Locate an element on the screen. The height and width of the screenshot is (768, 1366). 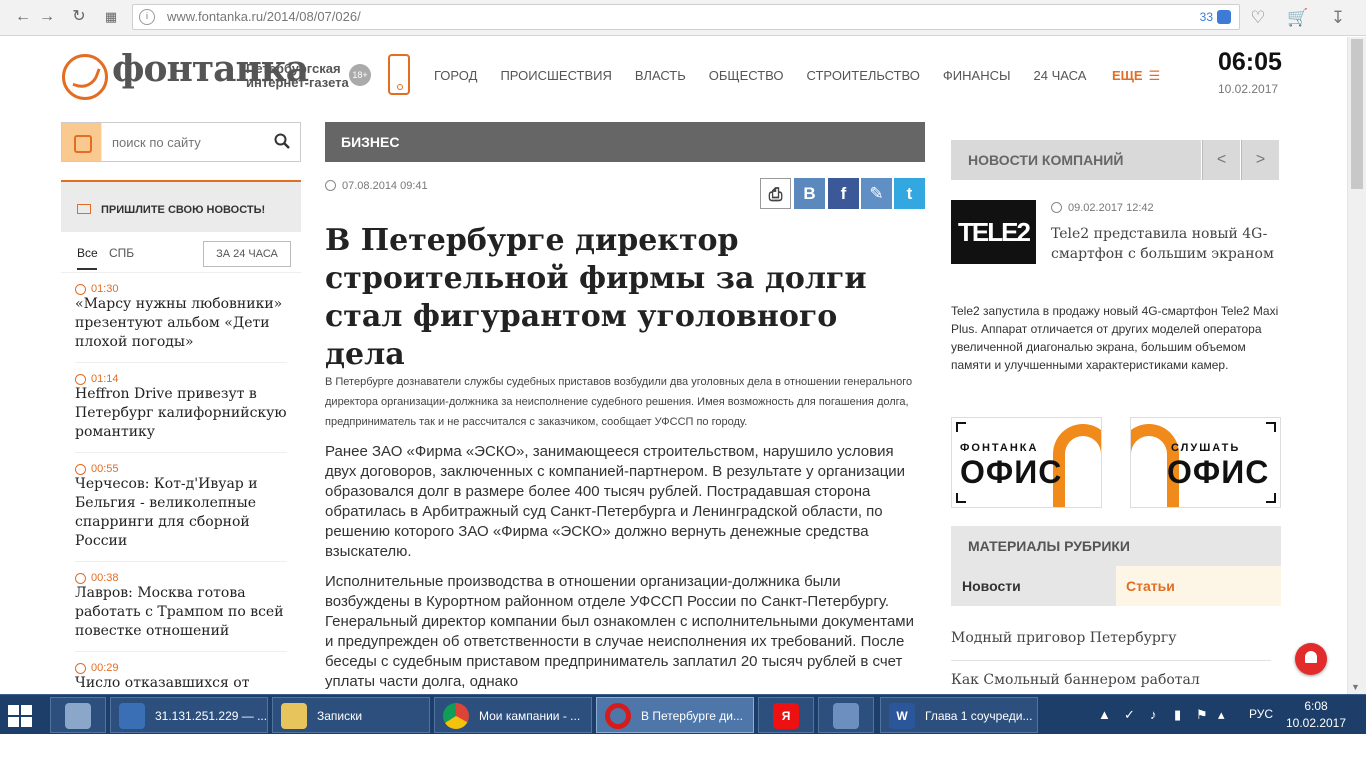
nav-more-label: ЕЩЕ is located at coordinates (1127, 75).